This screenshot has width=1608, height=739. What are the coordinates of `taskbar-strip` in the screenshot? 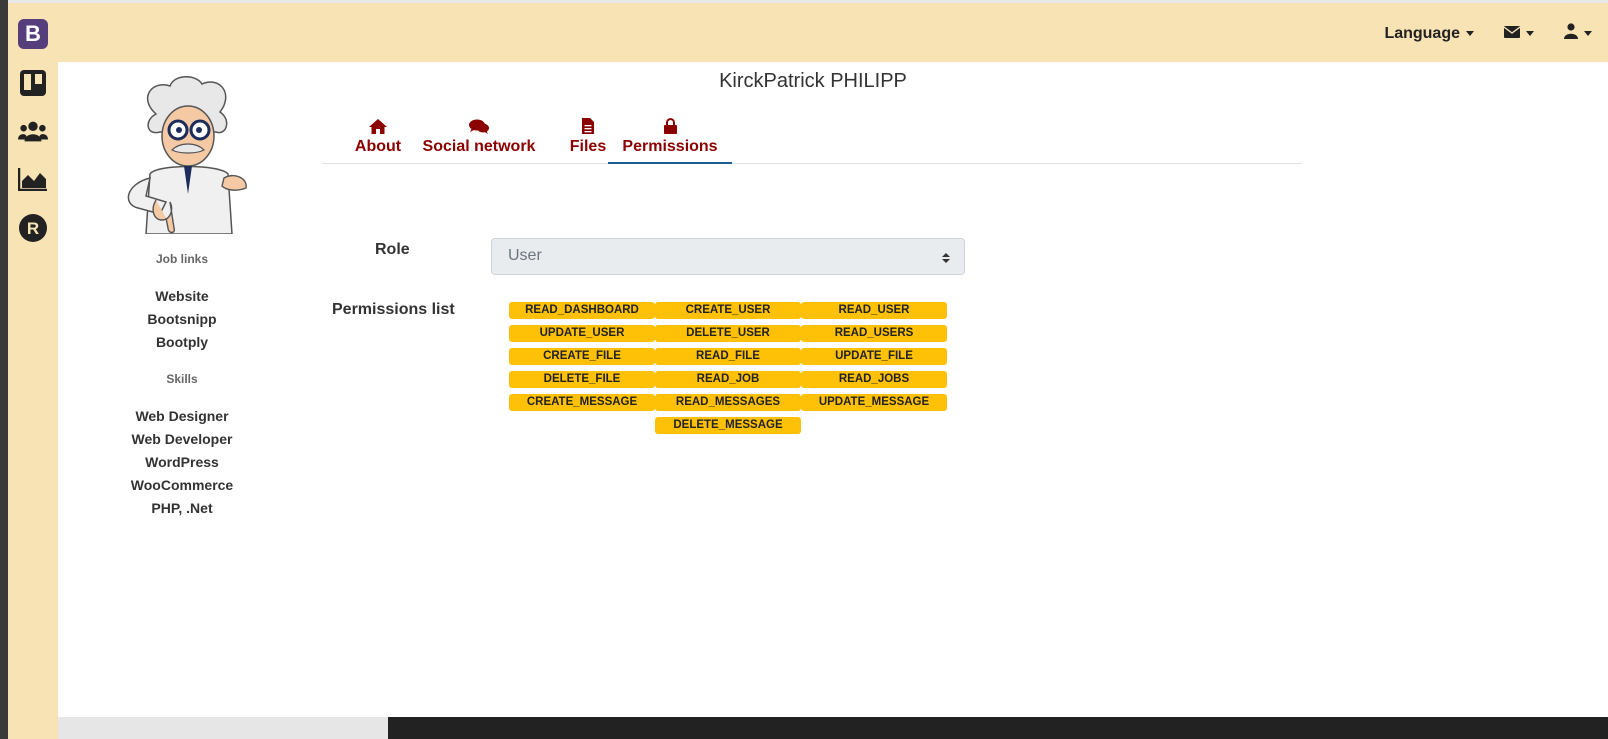 It's located at (833, 728).